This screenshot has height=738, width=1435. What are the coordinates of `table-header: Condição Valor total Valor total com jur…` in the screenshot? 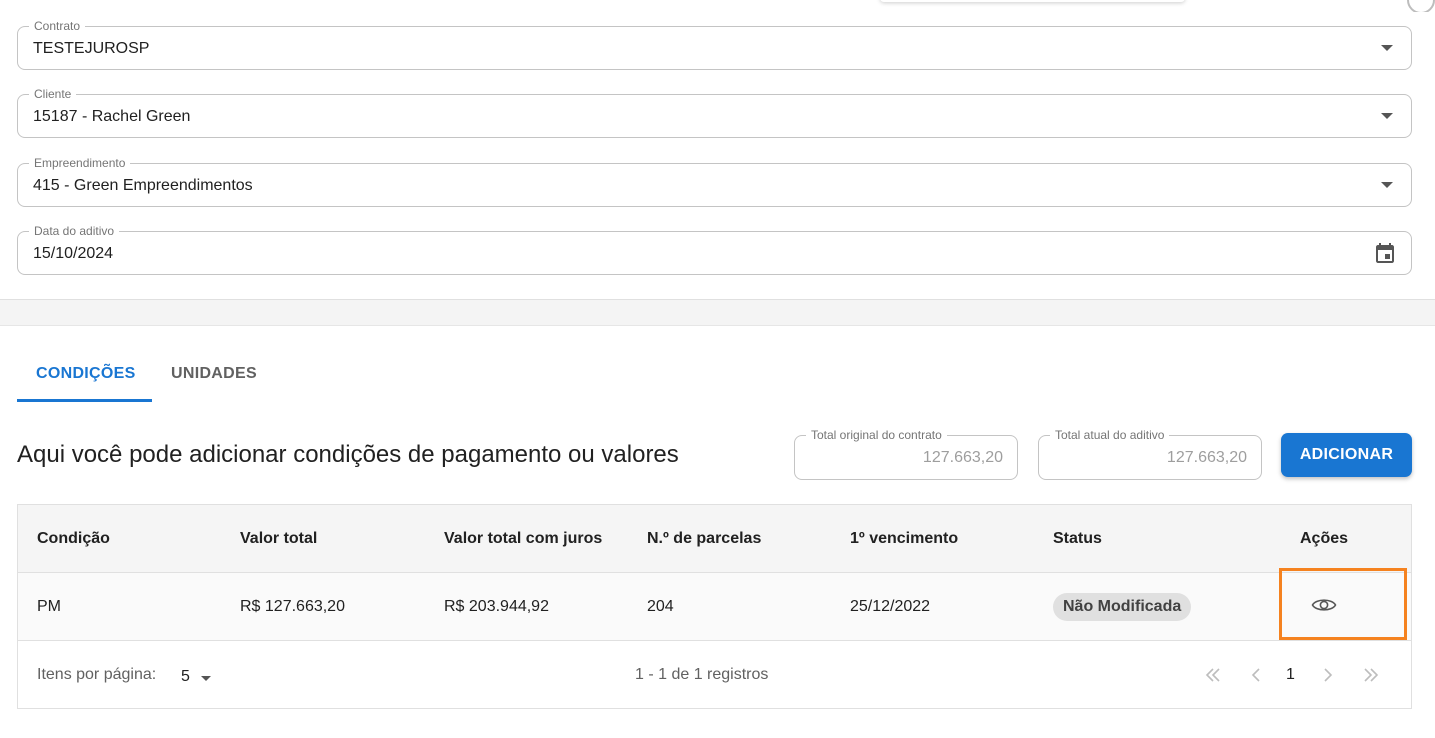 It's located at (714, 539).